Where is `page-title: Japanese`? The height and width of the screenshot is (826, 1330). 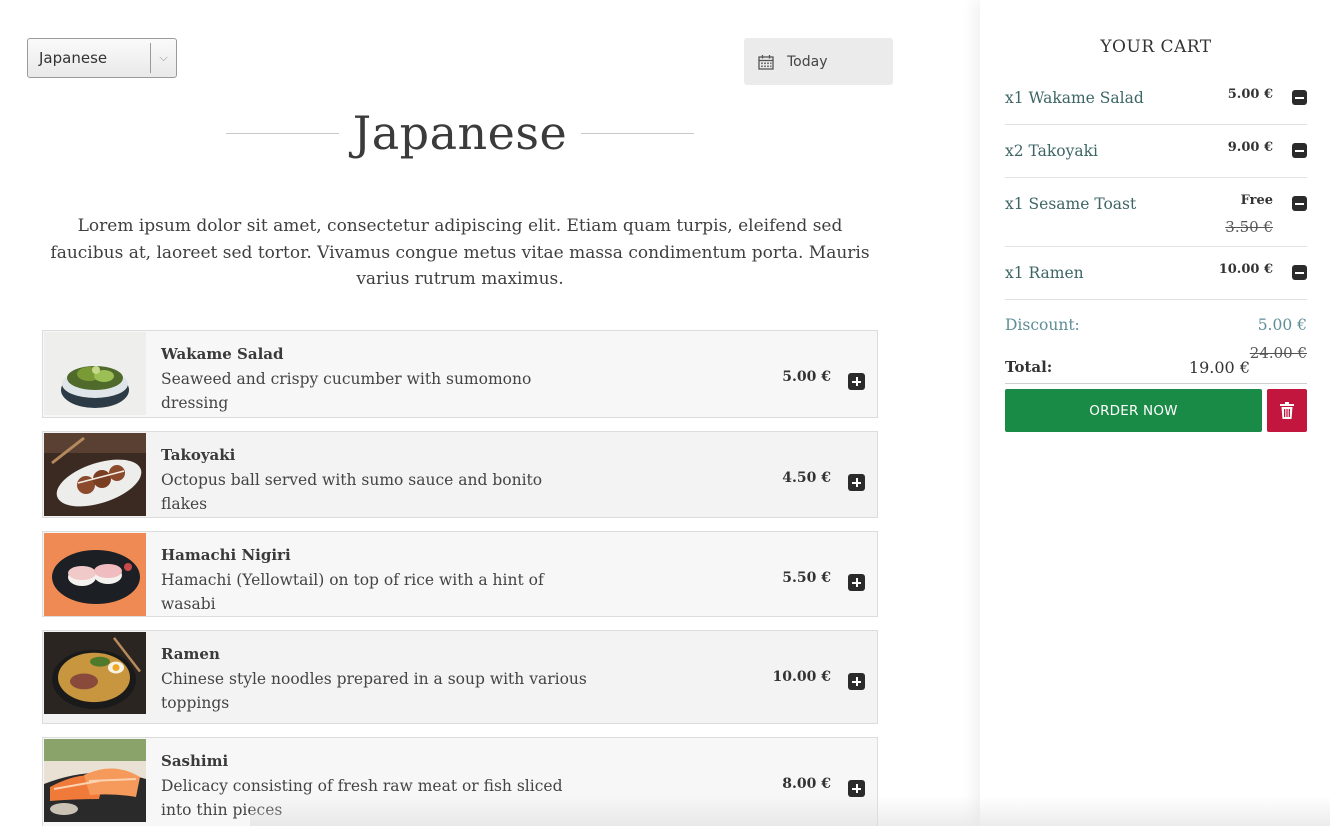 page-title: Japanese is located at coordinates (460, 133).